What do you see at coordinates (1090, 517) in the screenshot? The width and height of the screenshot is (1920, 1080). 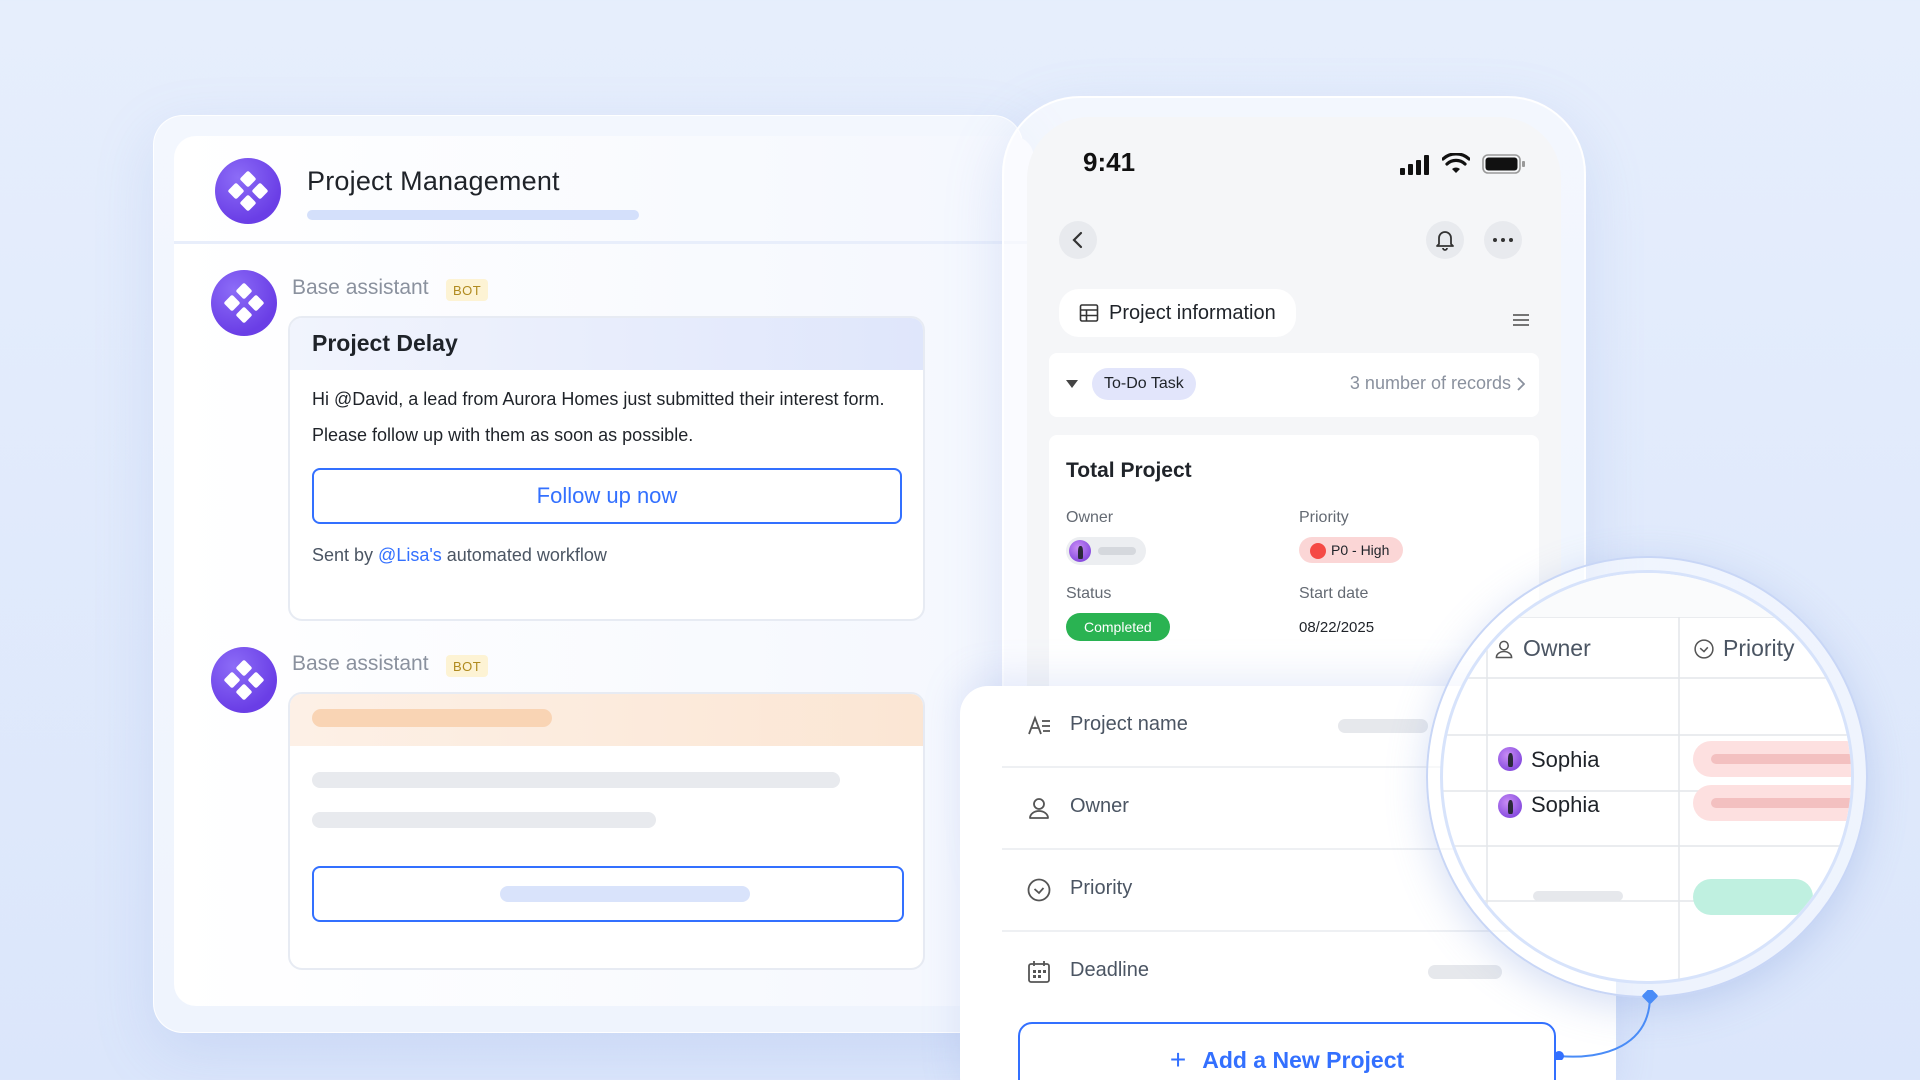 I see `owner-label: Owner` at bounding box center [1090, 517].